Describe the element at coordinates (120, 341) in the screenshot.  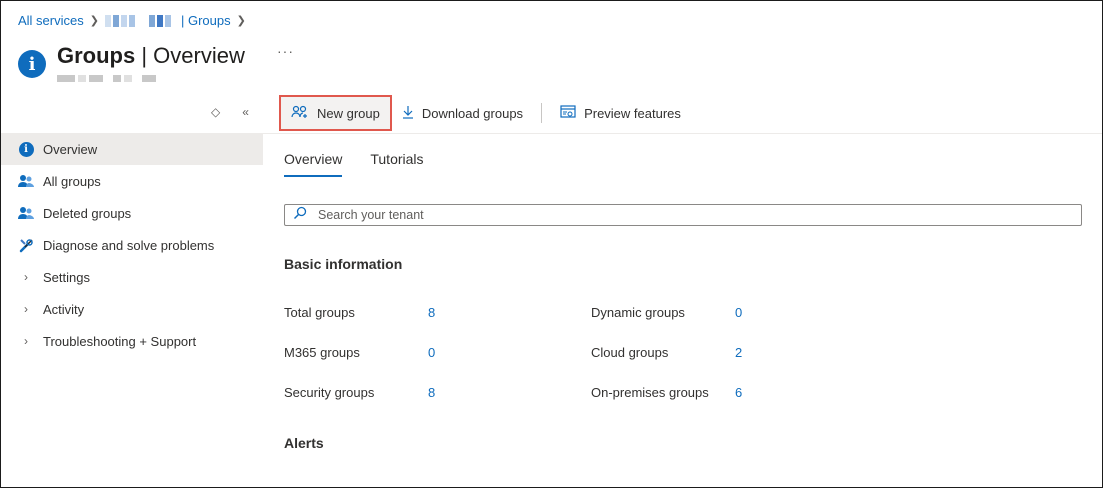
I see `sidebar-item-label: Troubleshooting + Support` at that location.